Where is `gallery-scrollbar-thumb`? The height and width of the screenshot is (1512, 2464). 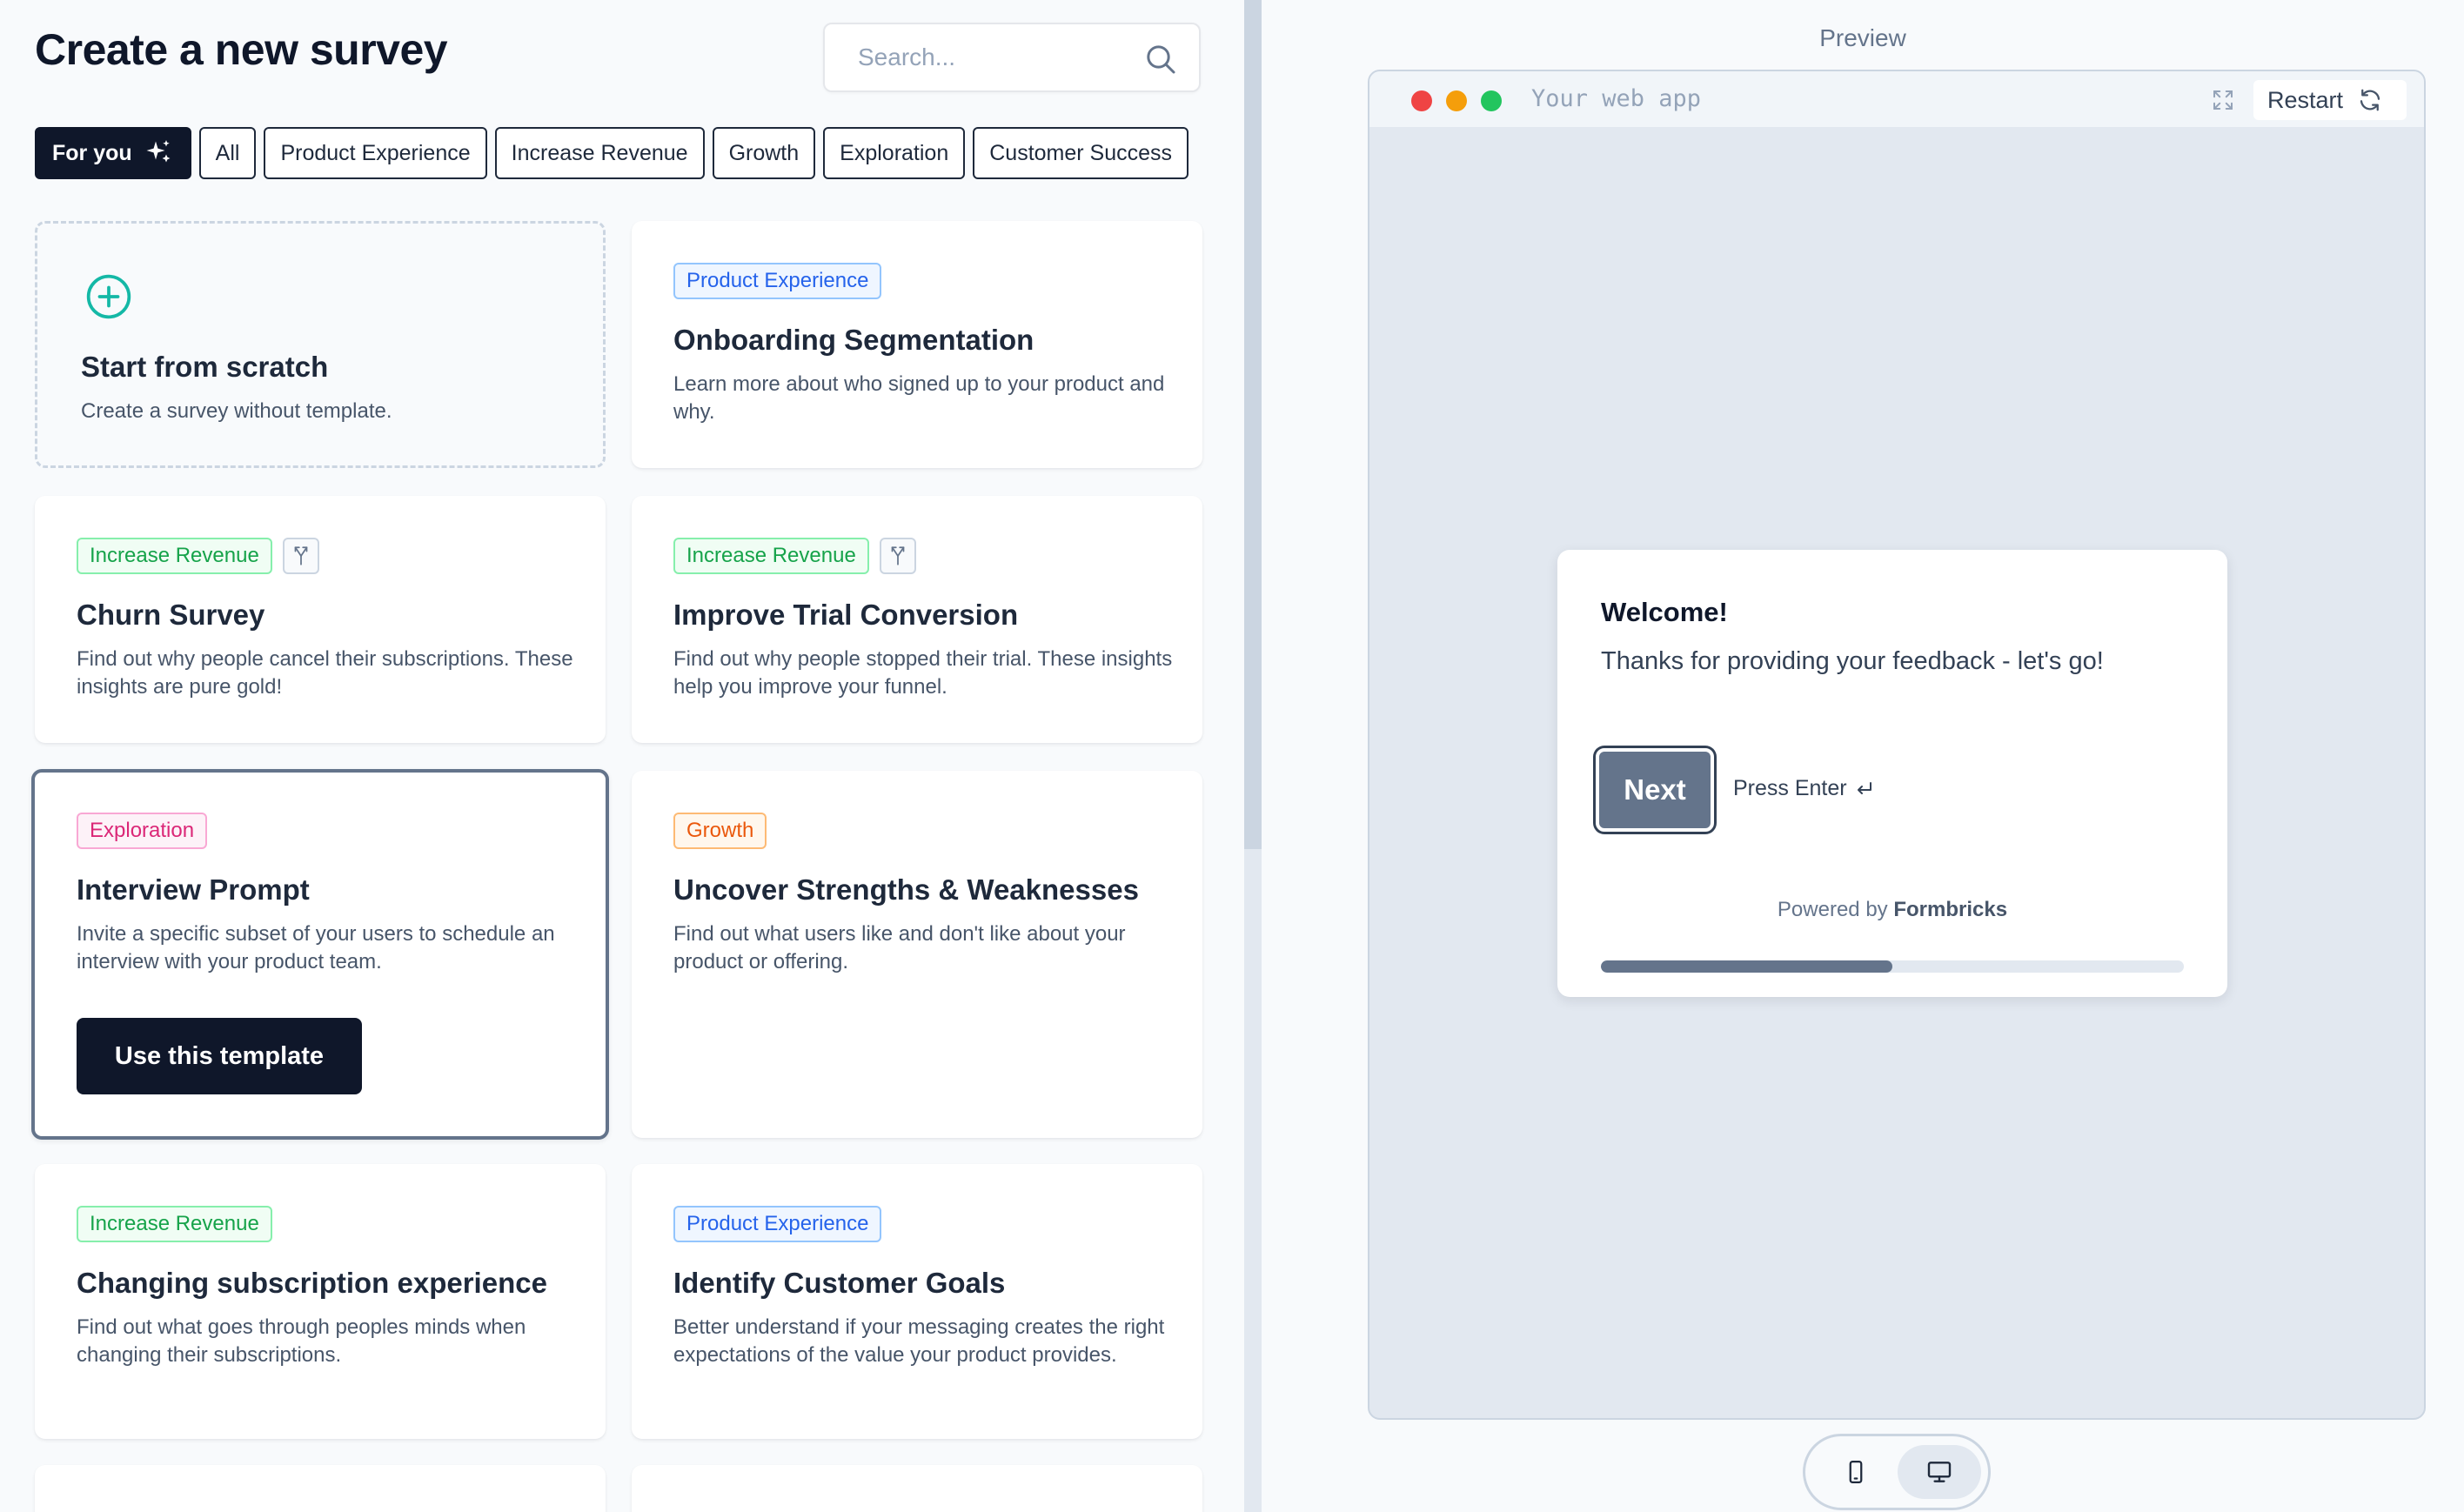 gallery-scrollbar-thumb is located at coordinates (1253, 425).